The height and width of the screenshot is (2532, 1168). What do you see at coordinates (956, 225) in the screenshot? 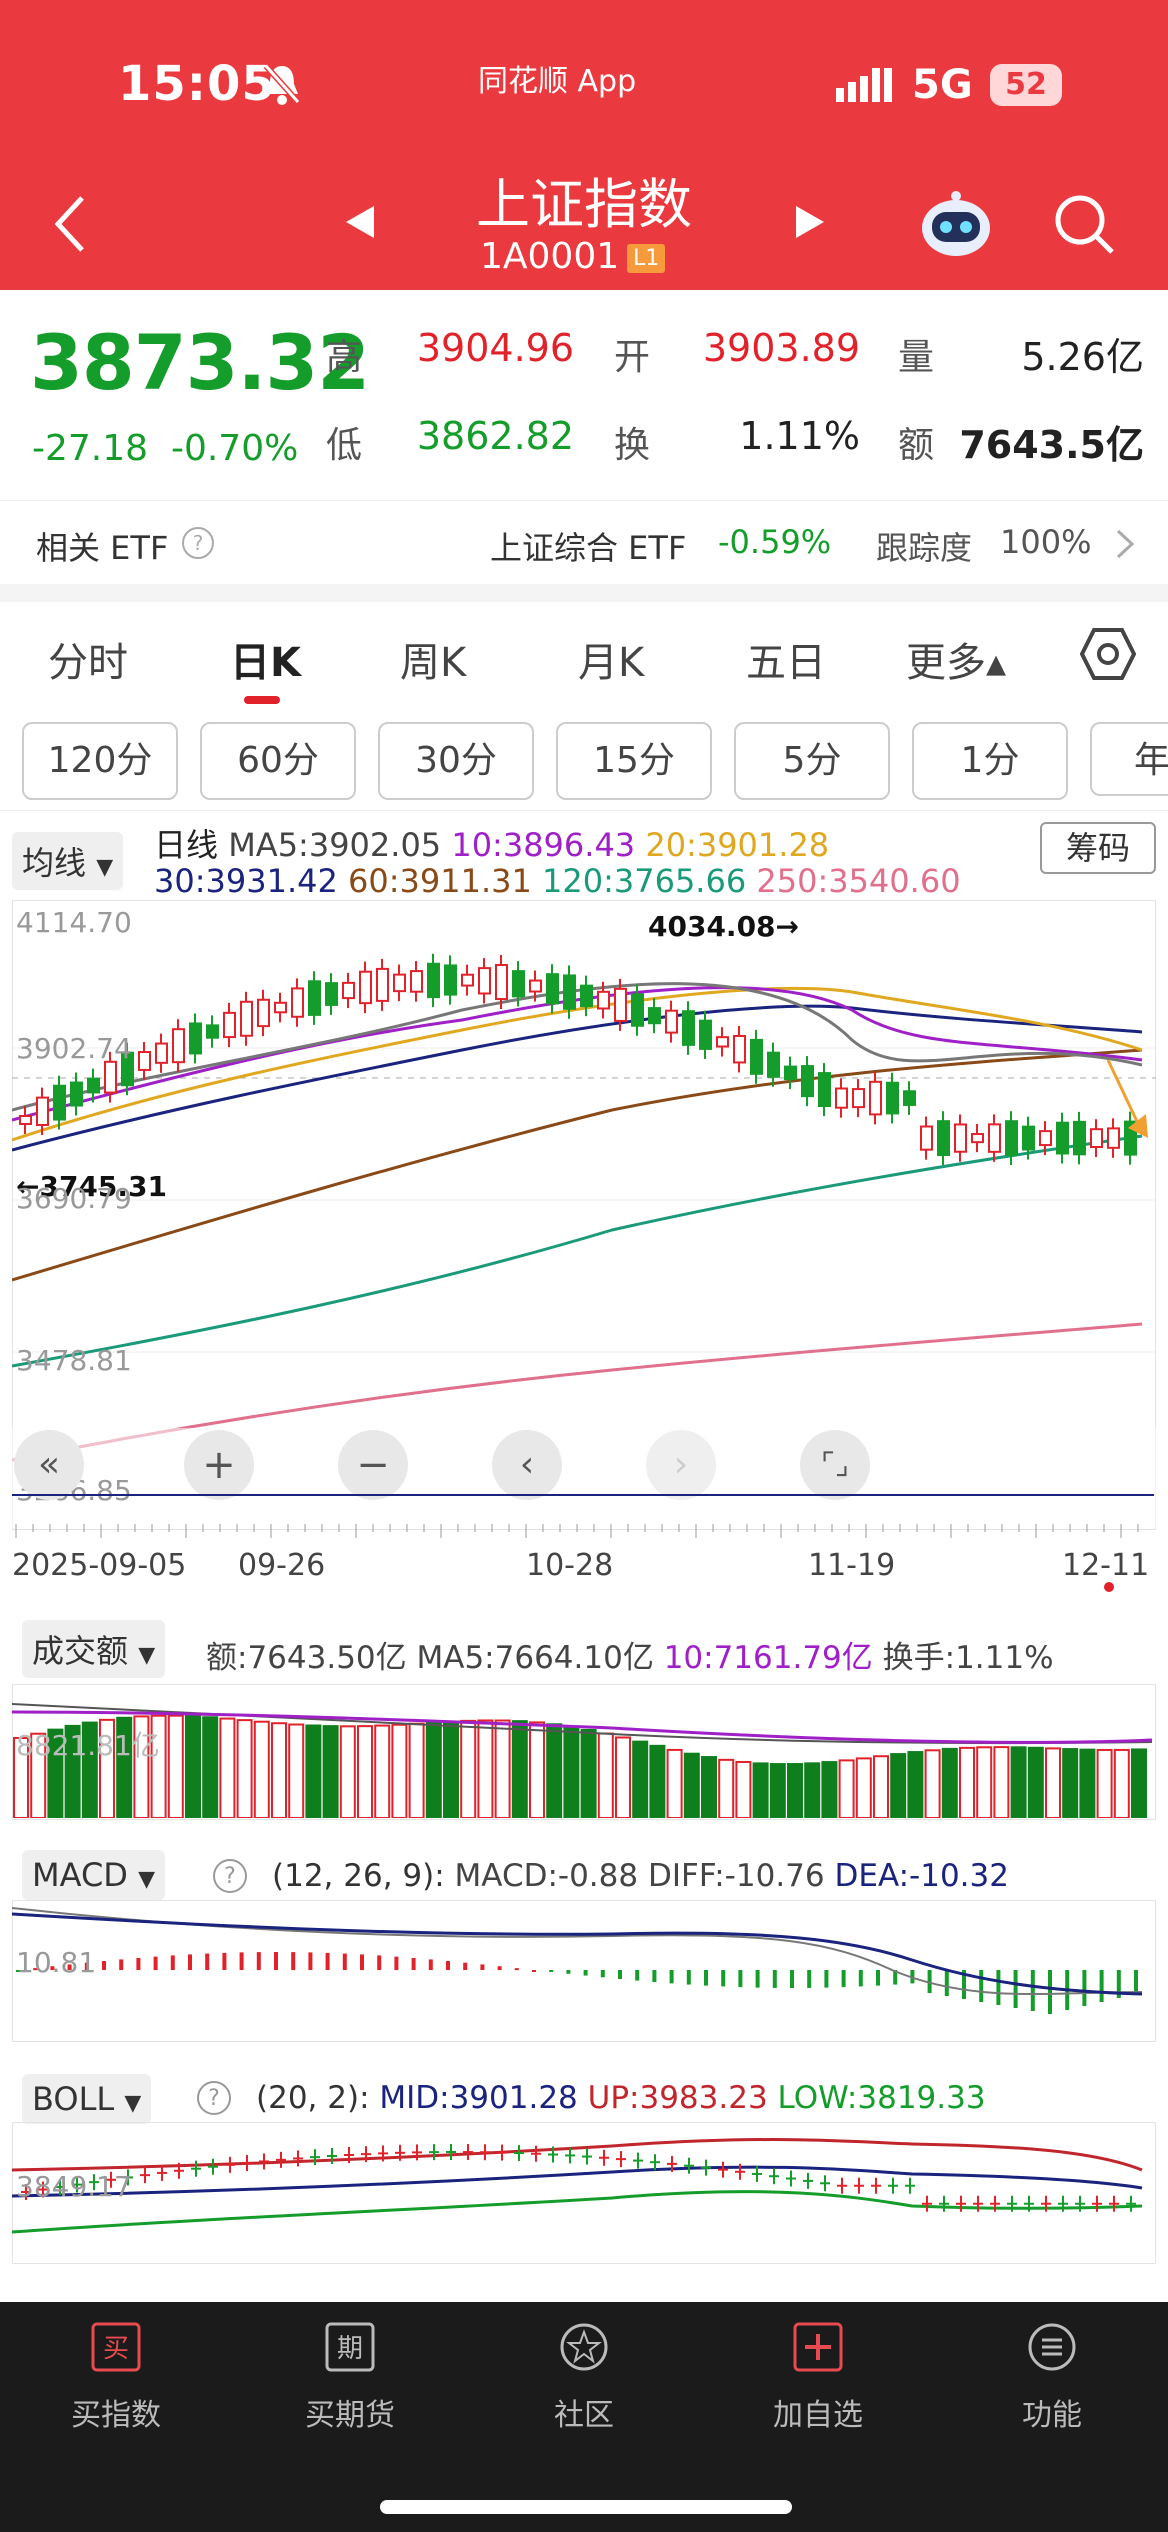
I see `robot-assistant-icon` at bounding box center [956, 225].